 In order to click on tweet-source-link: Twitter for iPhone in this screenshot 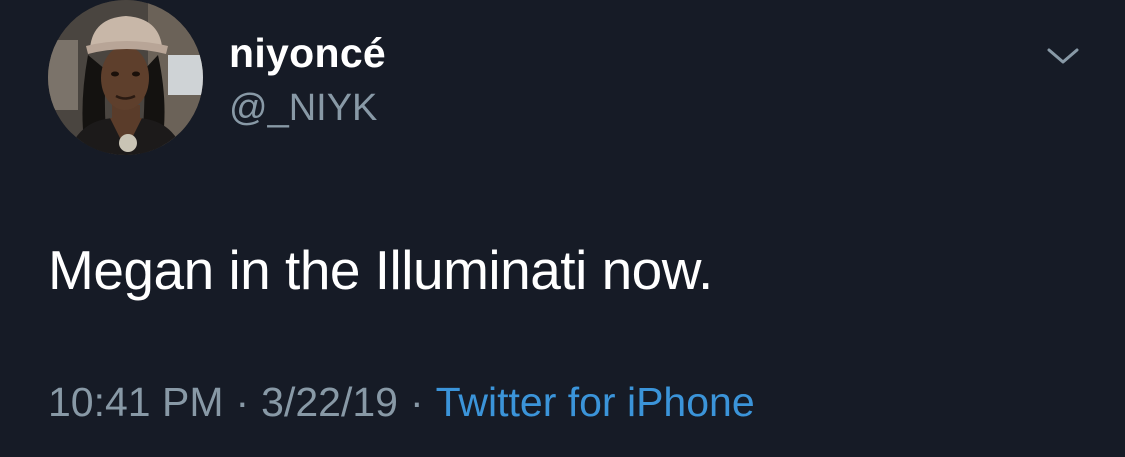, I will do `click(595, 402)`.